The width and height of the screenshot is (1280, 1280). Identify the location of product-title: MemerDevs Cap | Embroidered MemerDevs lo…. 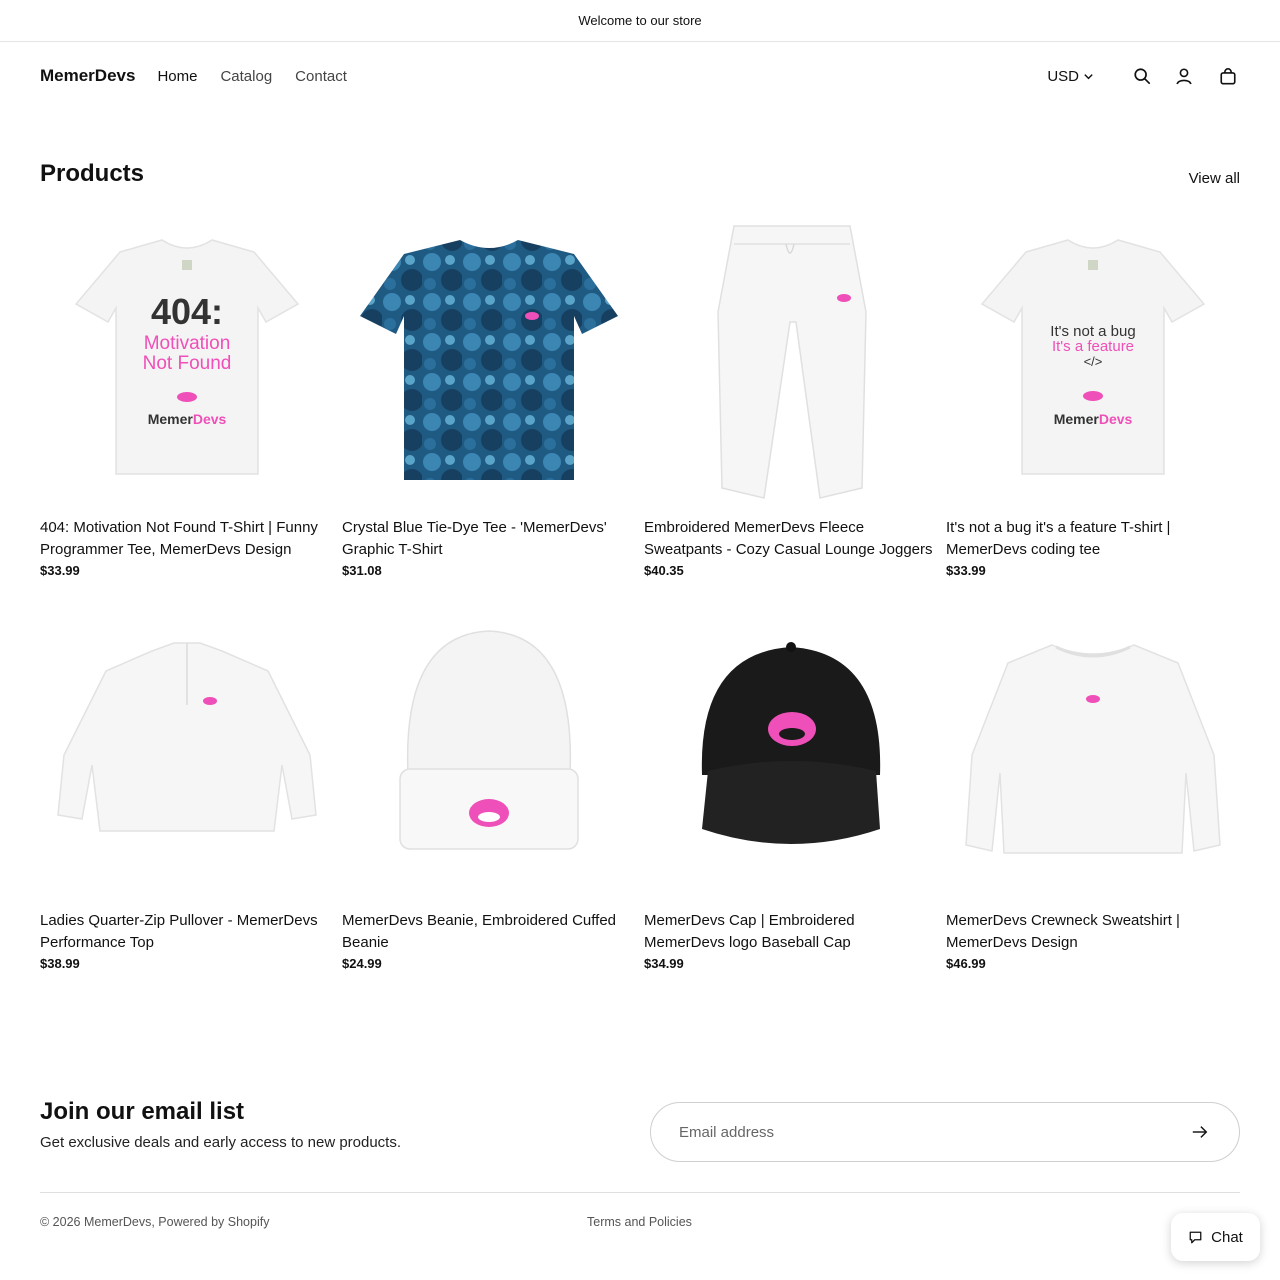
(791, 932).